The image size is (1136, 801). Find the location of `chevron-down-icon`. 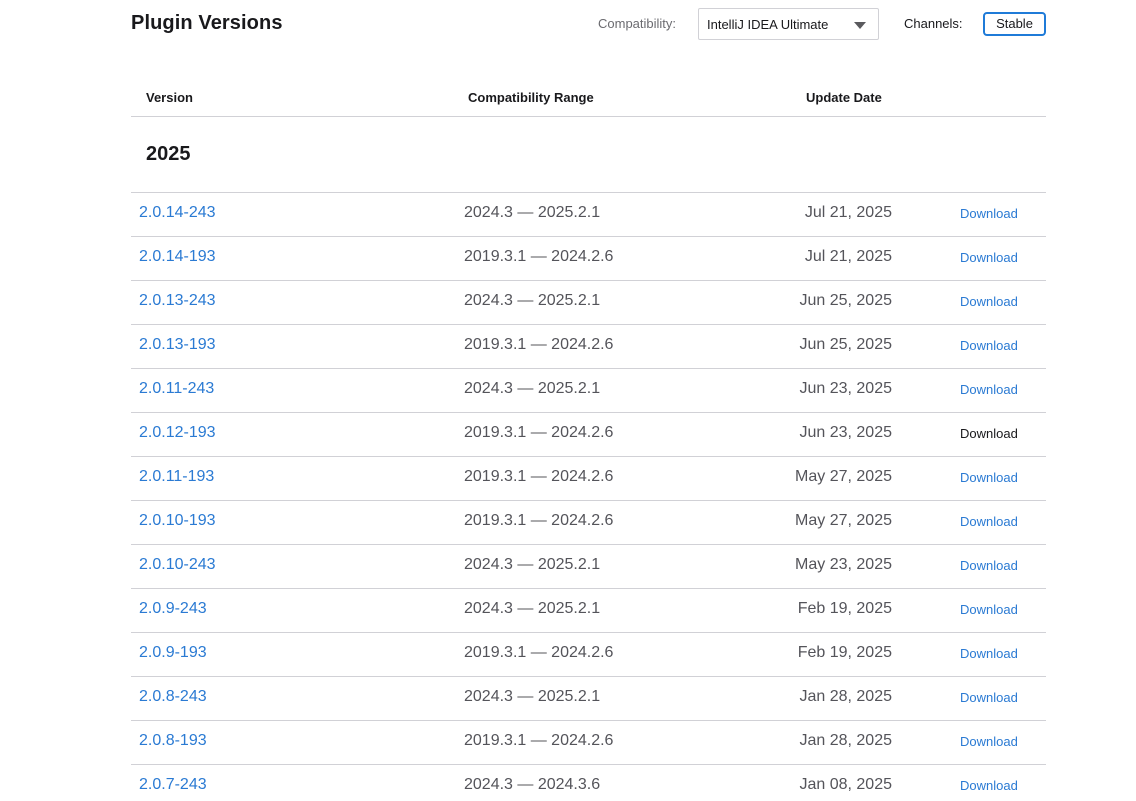

chevron-down-icon is located at coordinates (860, 25).